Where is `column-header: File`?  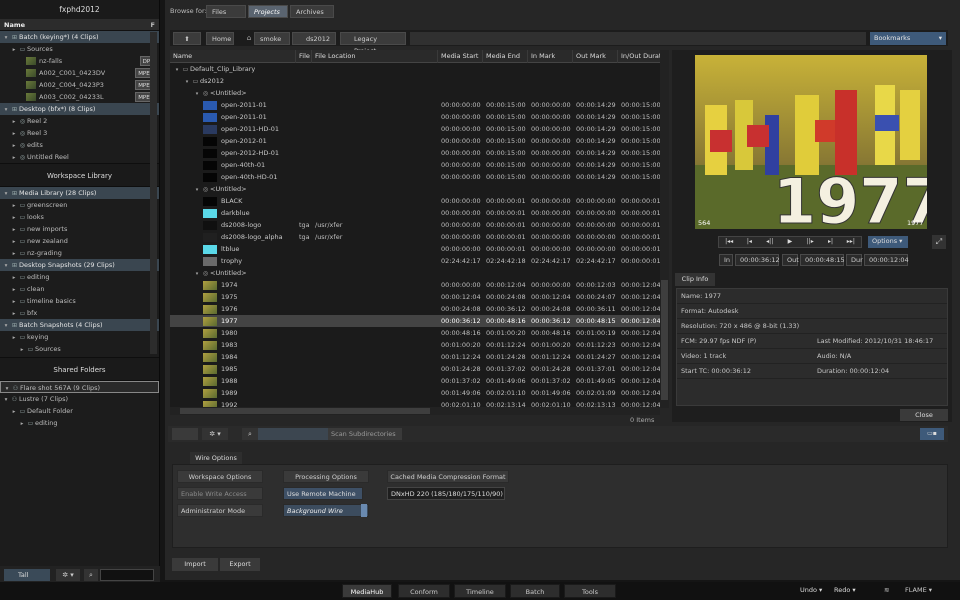 column-header: File is located at coordinates (304, 56).